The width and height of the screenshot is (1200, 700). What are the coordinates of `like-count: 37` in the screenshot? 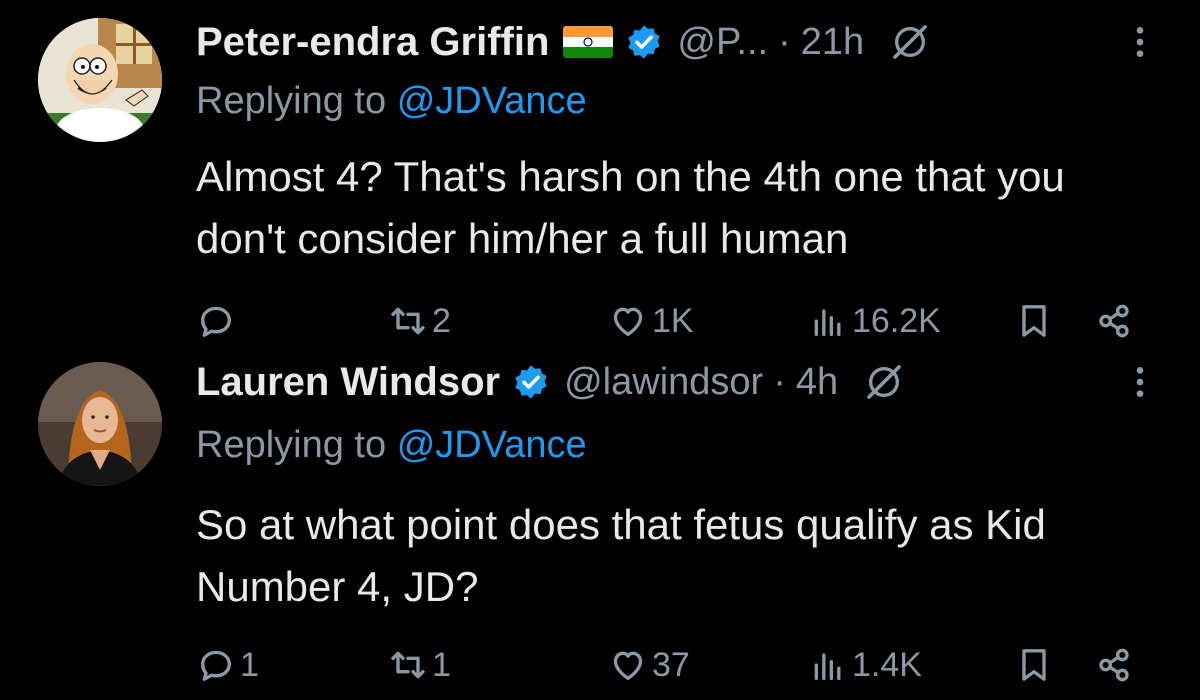 It's located at (671, 664).